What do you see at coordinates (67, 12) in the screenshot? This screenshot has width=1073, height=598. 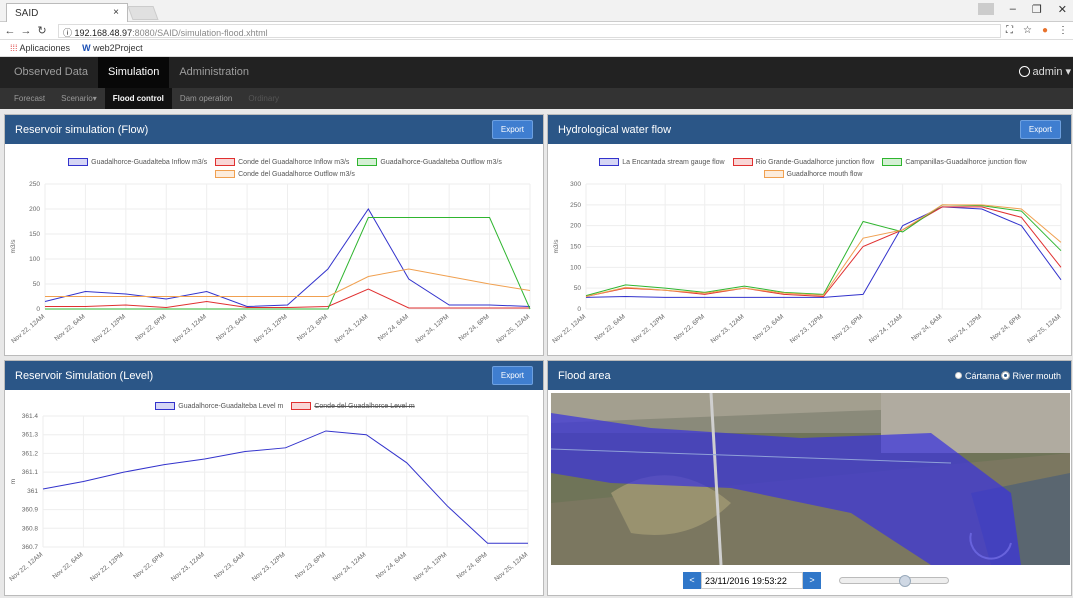 I see `browser-tab: SAID ×` at bounding box center [67, 12].